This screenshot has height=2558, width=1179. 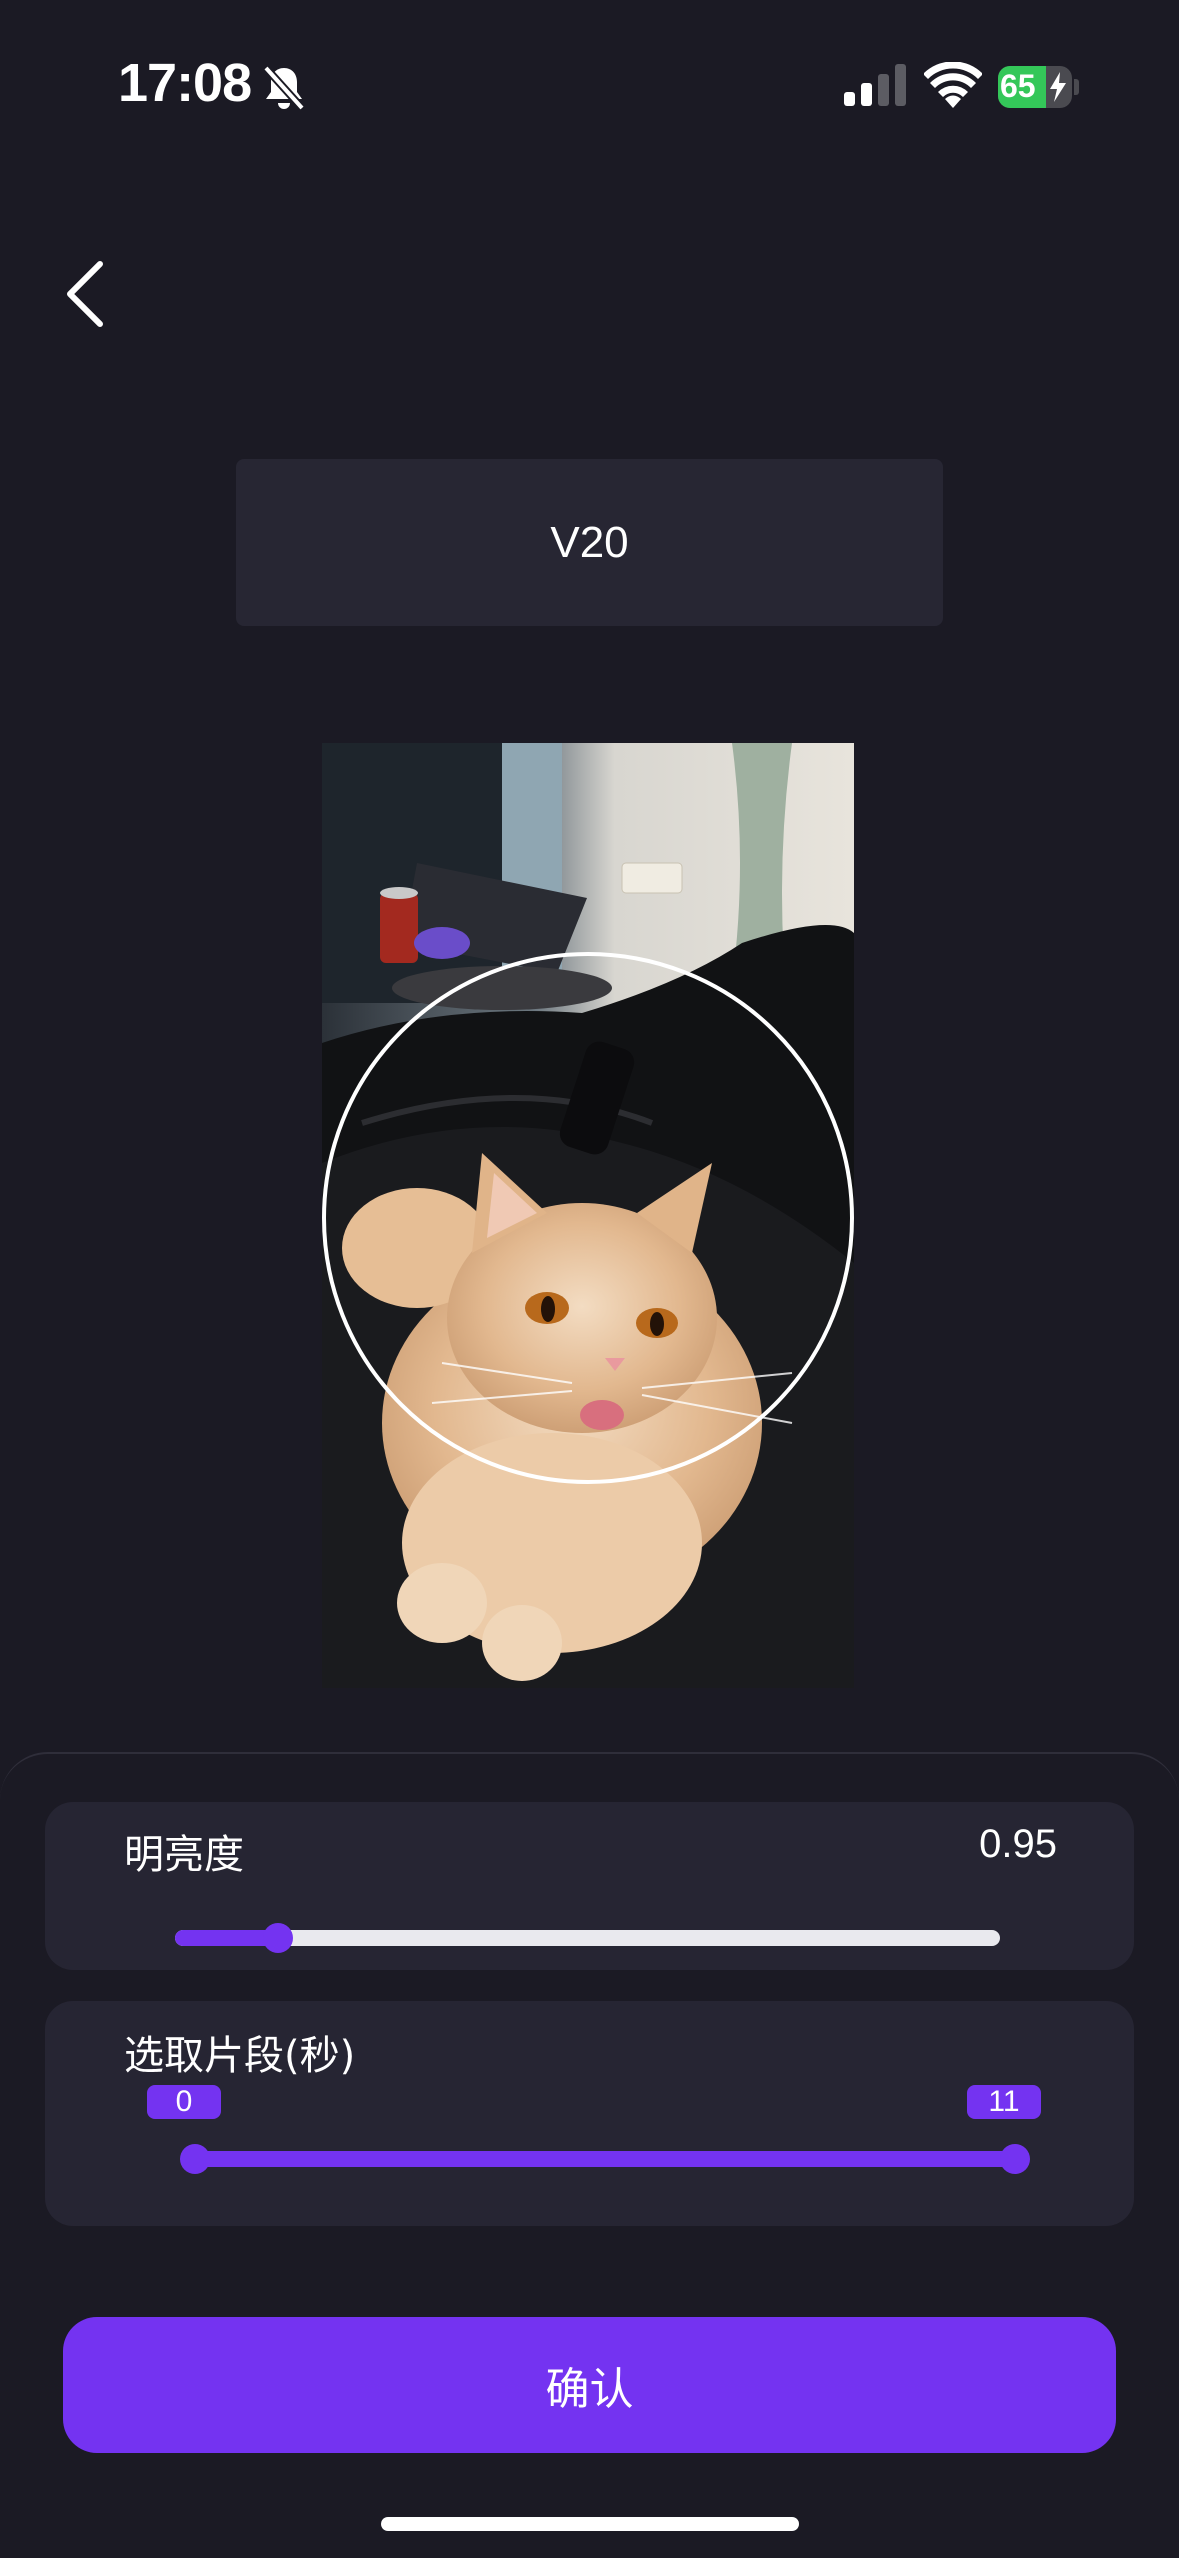 What do you see at coordinates (1018, 1844) in the screenshot?
I see `brightness-value: 0.95` at bounding box center [1018, 1844].